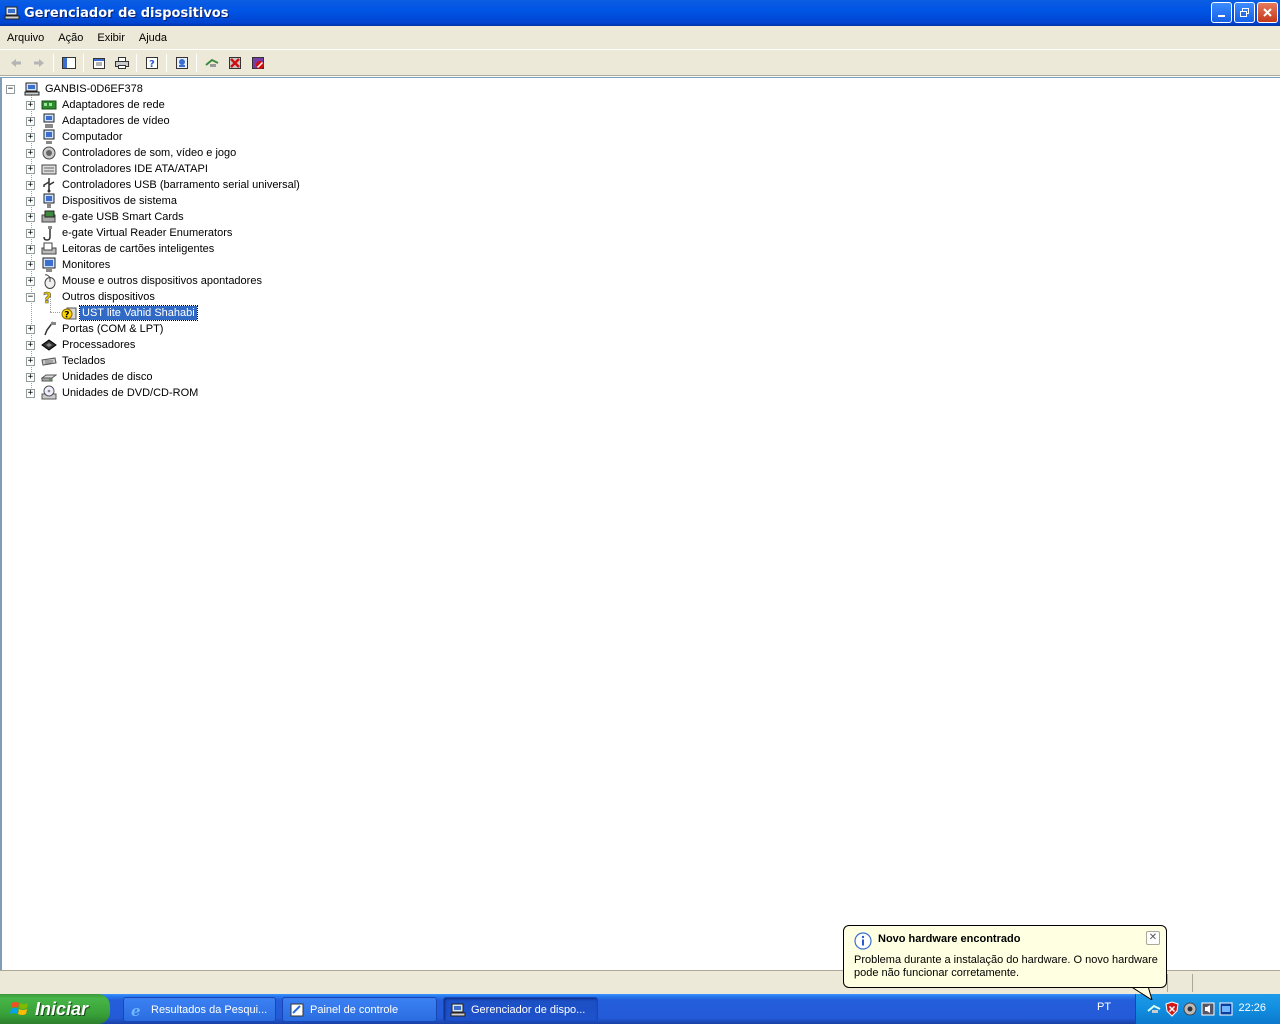  Describe the element at coordinates (94, 89) in the screenshot. I see `root-label: GANBIS-0D6EF378` at that location.